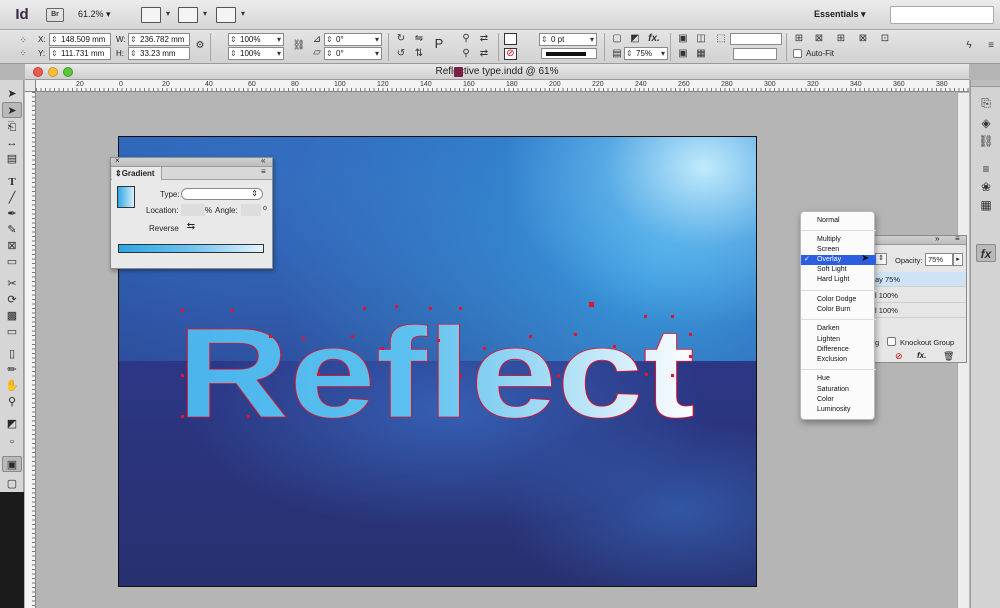 Image resolution: width=1000 pixels, height=608 pixels. Describe the element at coordinates (986, 187) in the screenshot. I see `color-panel-icon: ❀` at that location.